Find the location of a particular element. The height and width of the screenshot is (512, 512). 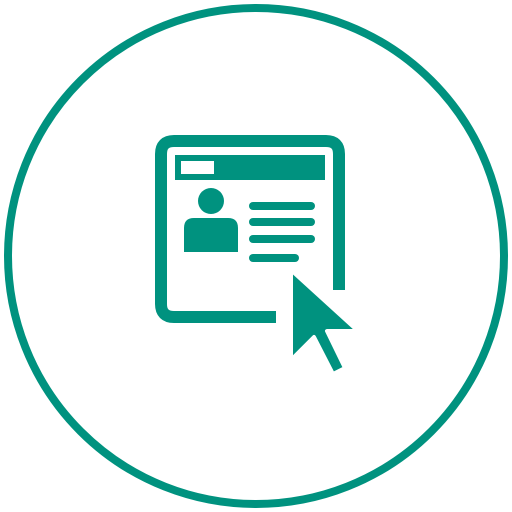

avatar-head is located at coordinates (211, 201).